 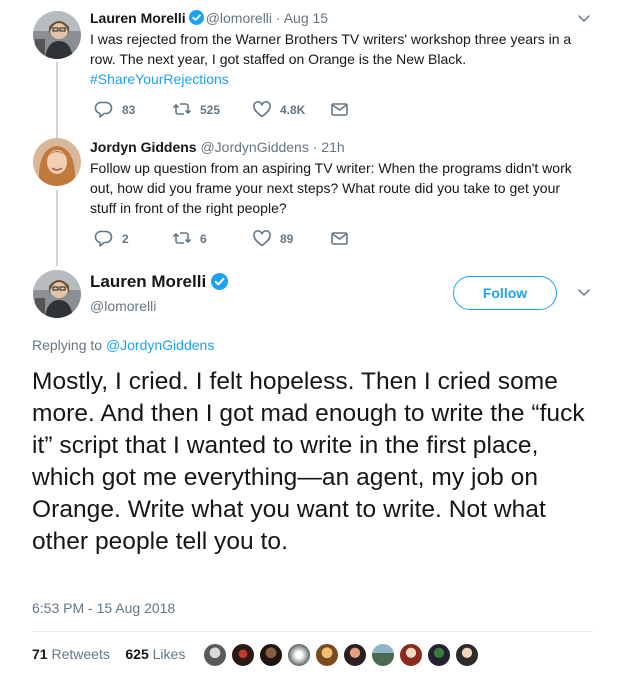 I want to click on tweet-time: Aug 15, so click(x=306, y=18).